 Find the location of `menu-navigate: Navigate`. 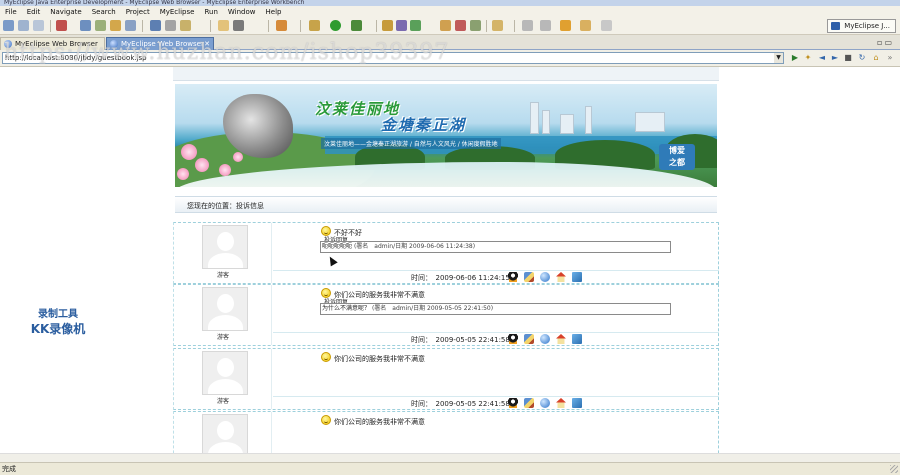

menu-navigate: Navigate is located at coordinates (65, 12).